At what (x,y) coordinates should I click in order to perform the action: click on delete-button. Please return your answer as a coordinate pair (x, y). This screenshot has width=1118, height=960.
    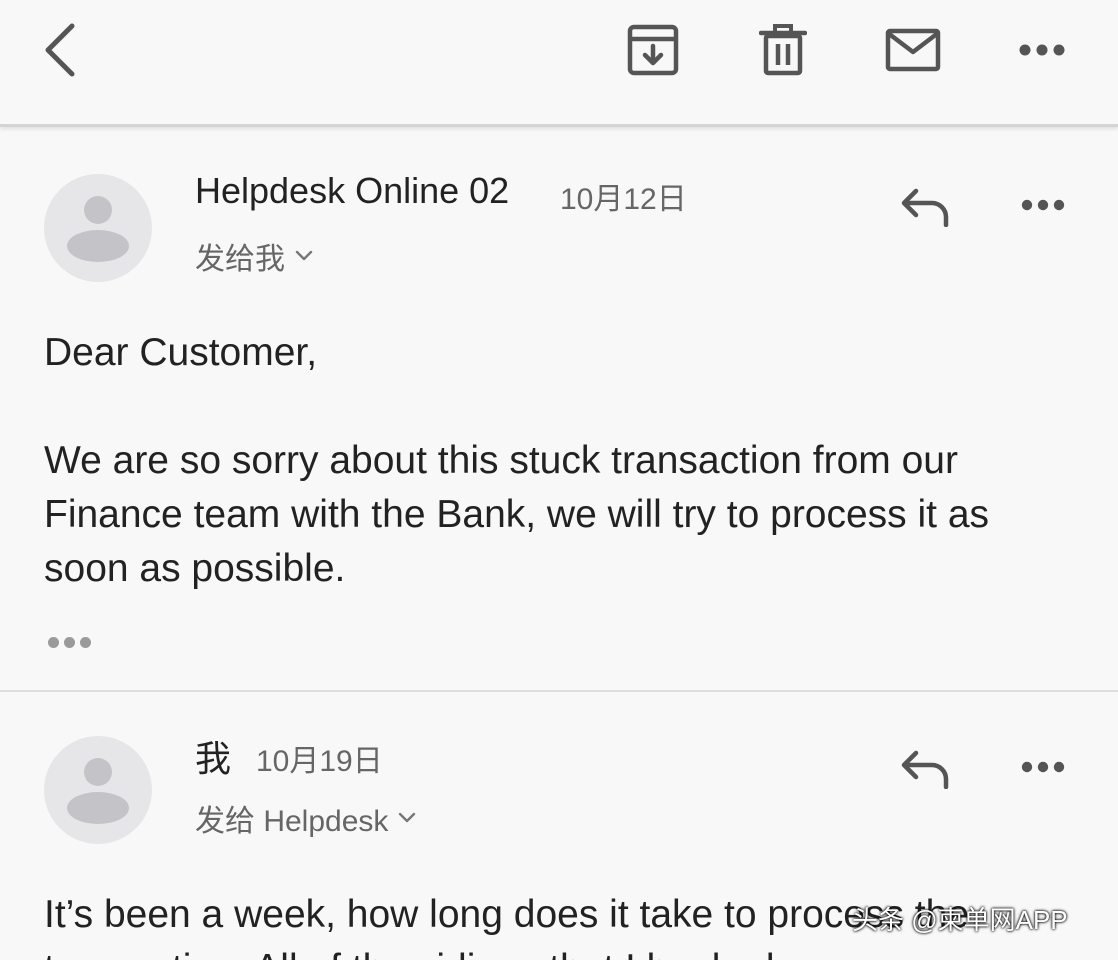
    Looking at the image, I should click on (783, 50).